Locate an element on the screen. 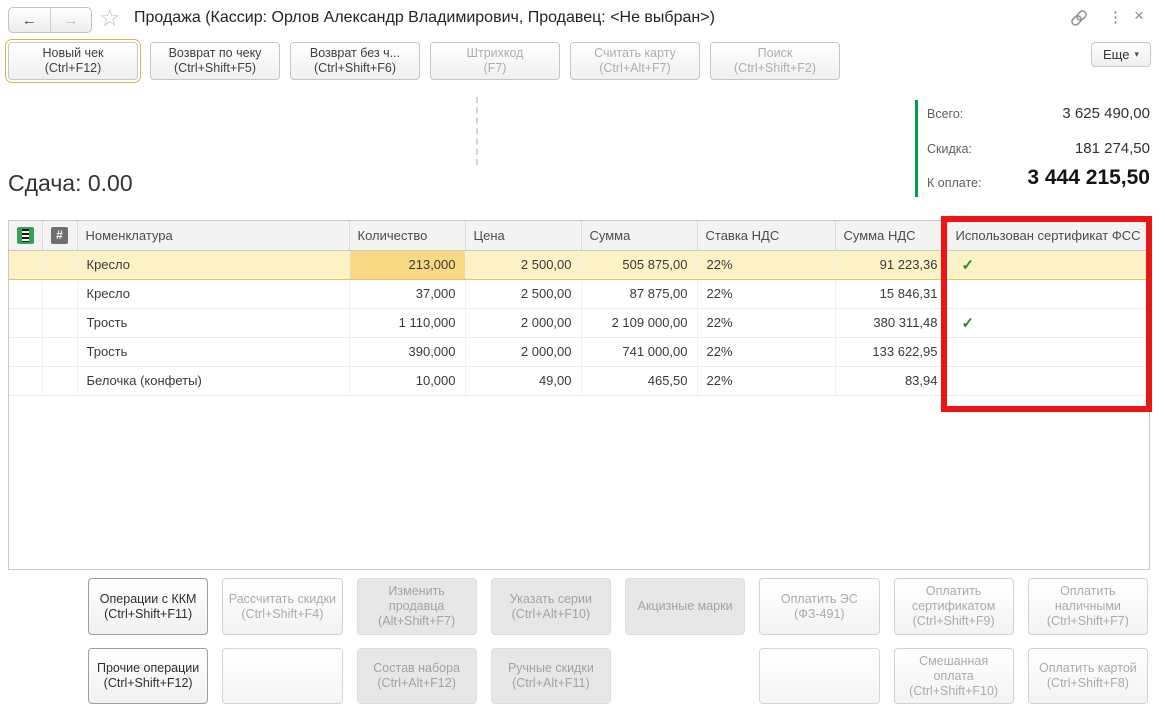 Image resolution: width=1165 pixels, height=715 pixels. more-button: Еще ▾ is located at coordinates (1121, 54).